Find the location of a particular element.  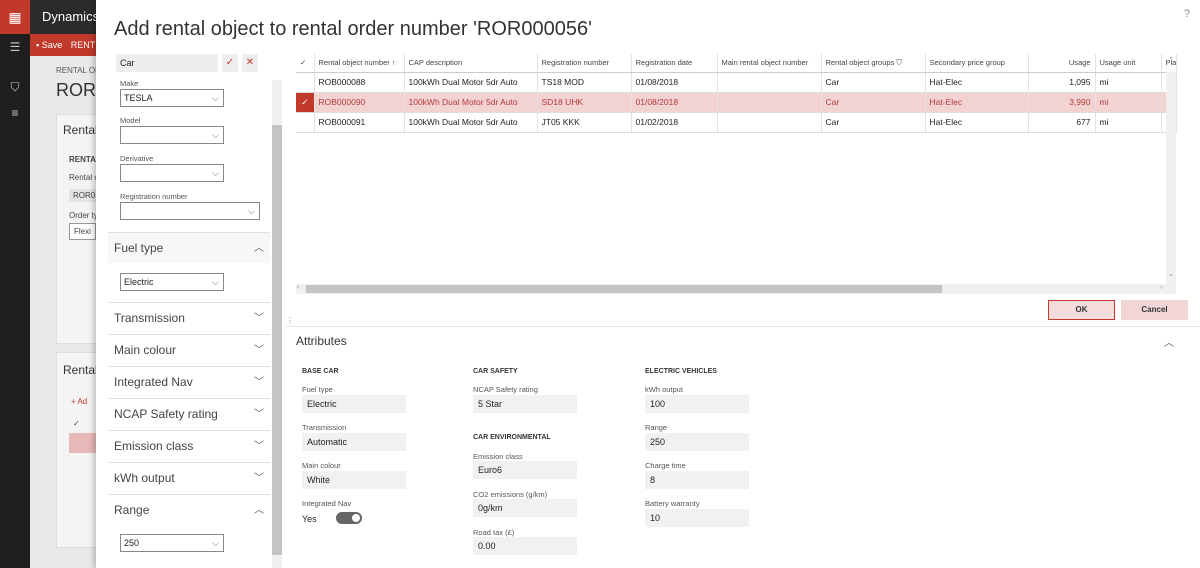

card-title: Rental is located at coordinates (80, 130).